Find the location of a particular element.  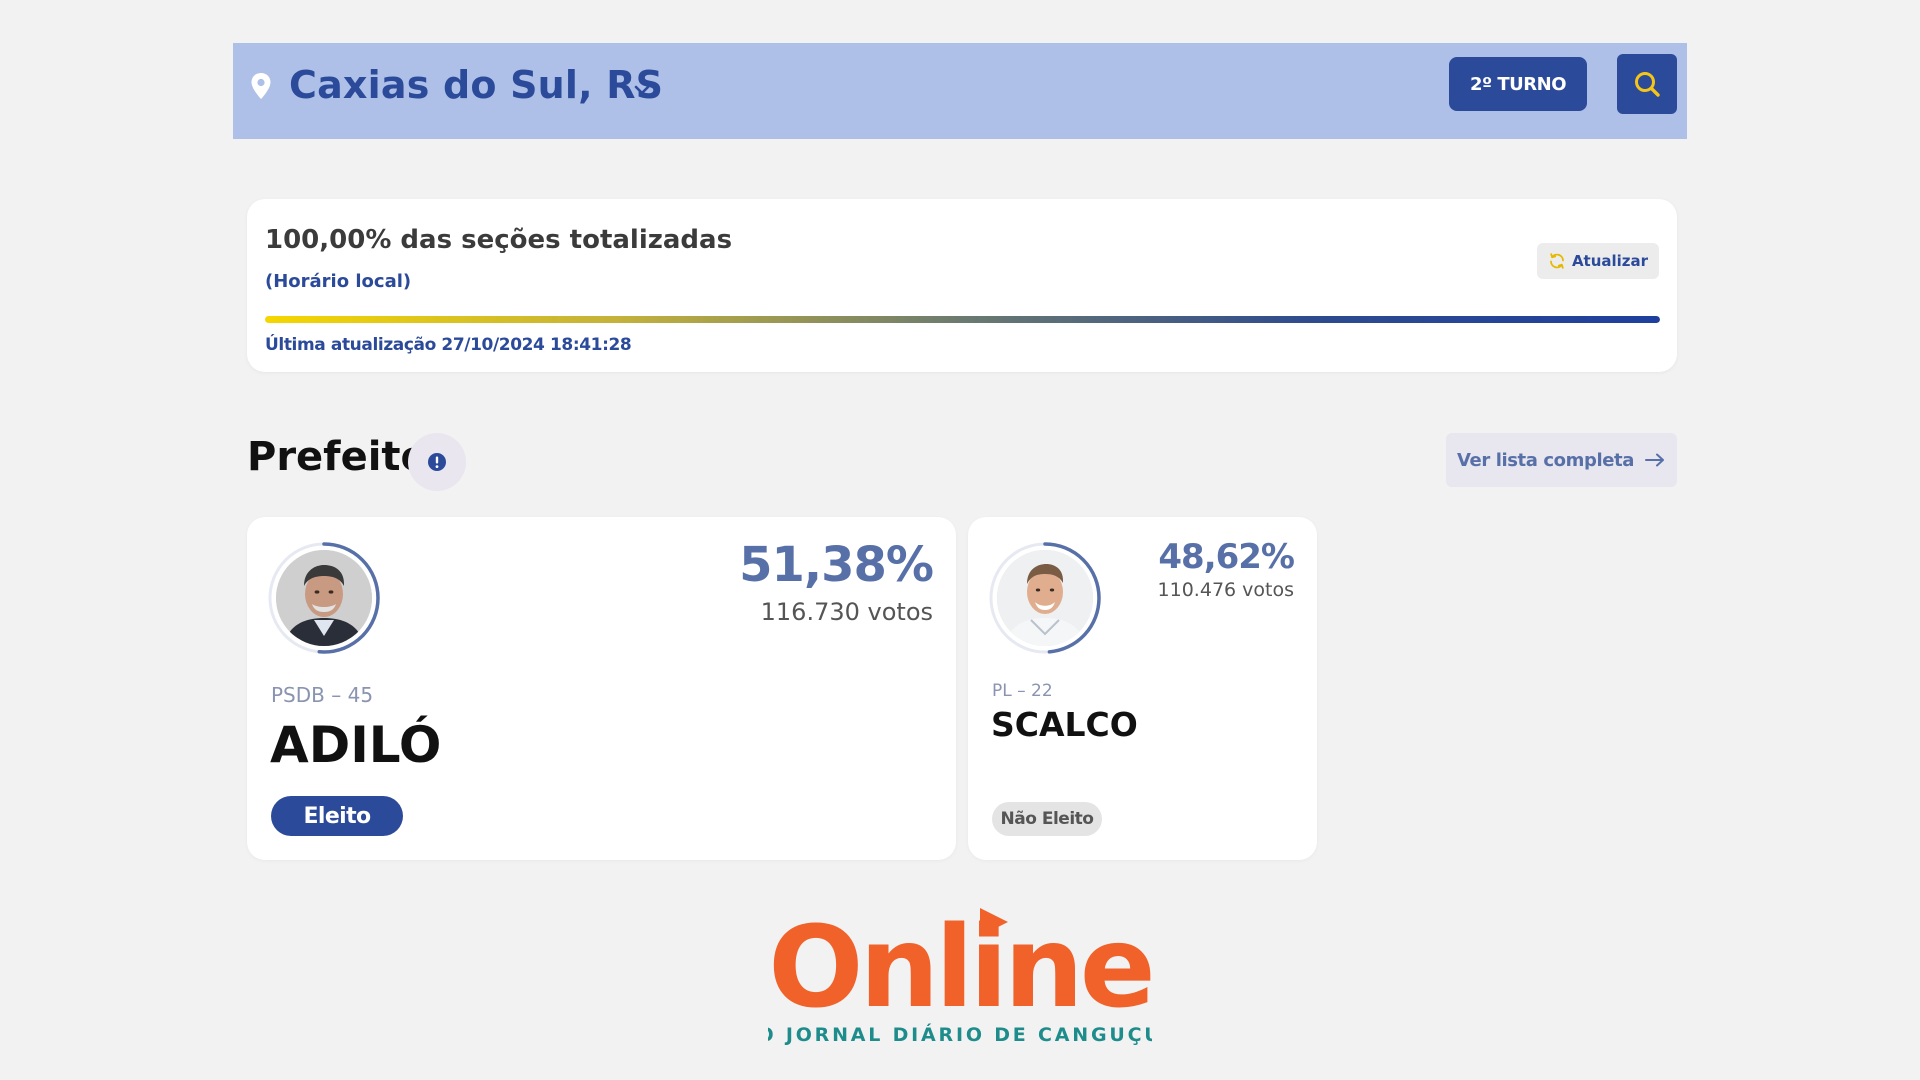

arrow-right-icon is located at coordinates (1654, 460).